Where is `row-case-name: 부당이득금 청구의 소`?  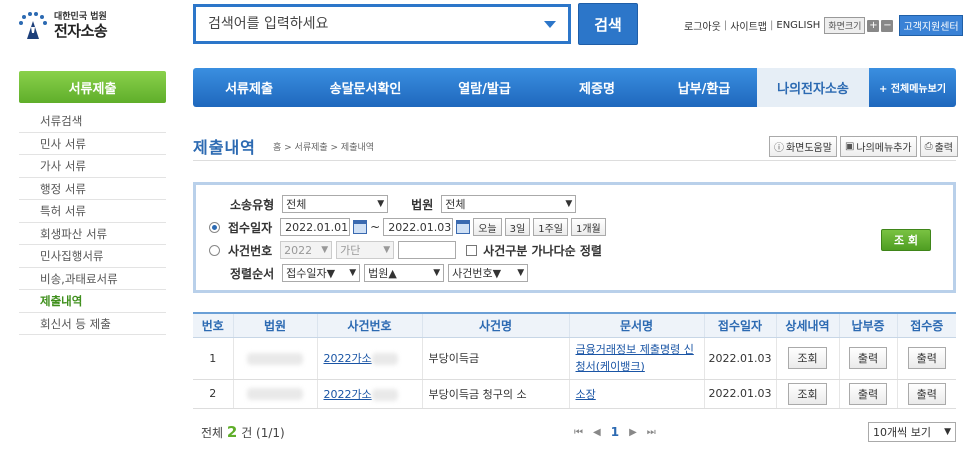 row-case-name: 부당이득금 청구의 소 is located at coordinates (495, 394).